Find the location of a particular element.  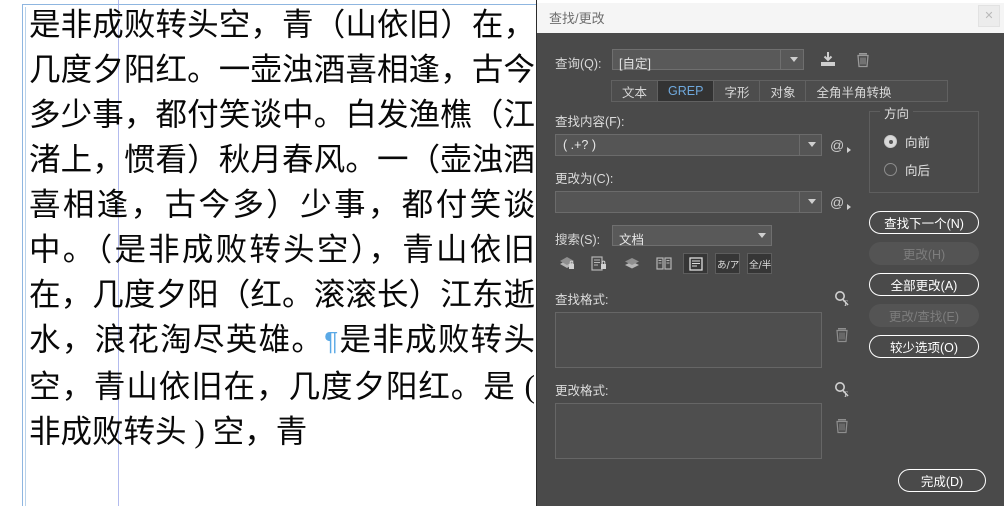

text-frame-inner-edge is located at coordinates (25, 256).